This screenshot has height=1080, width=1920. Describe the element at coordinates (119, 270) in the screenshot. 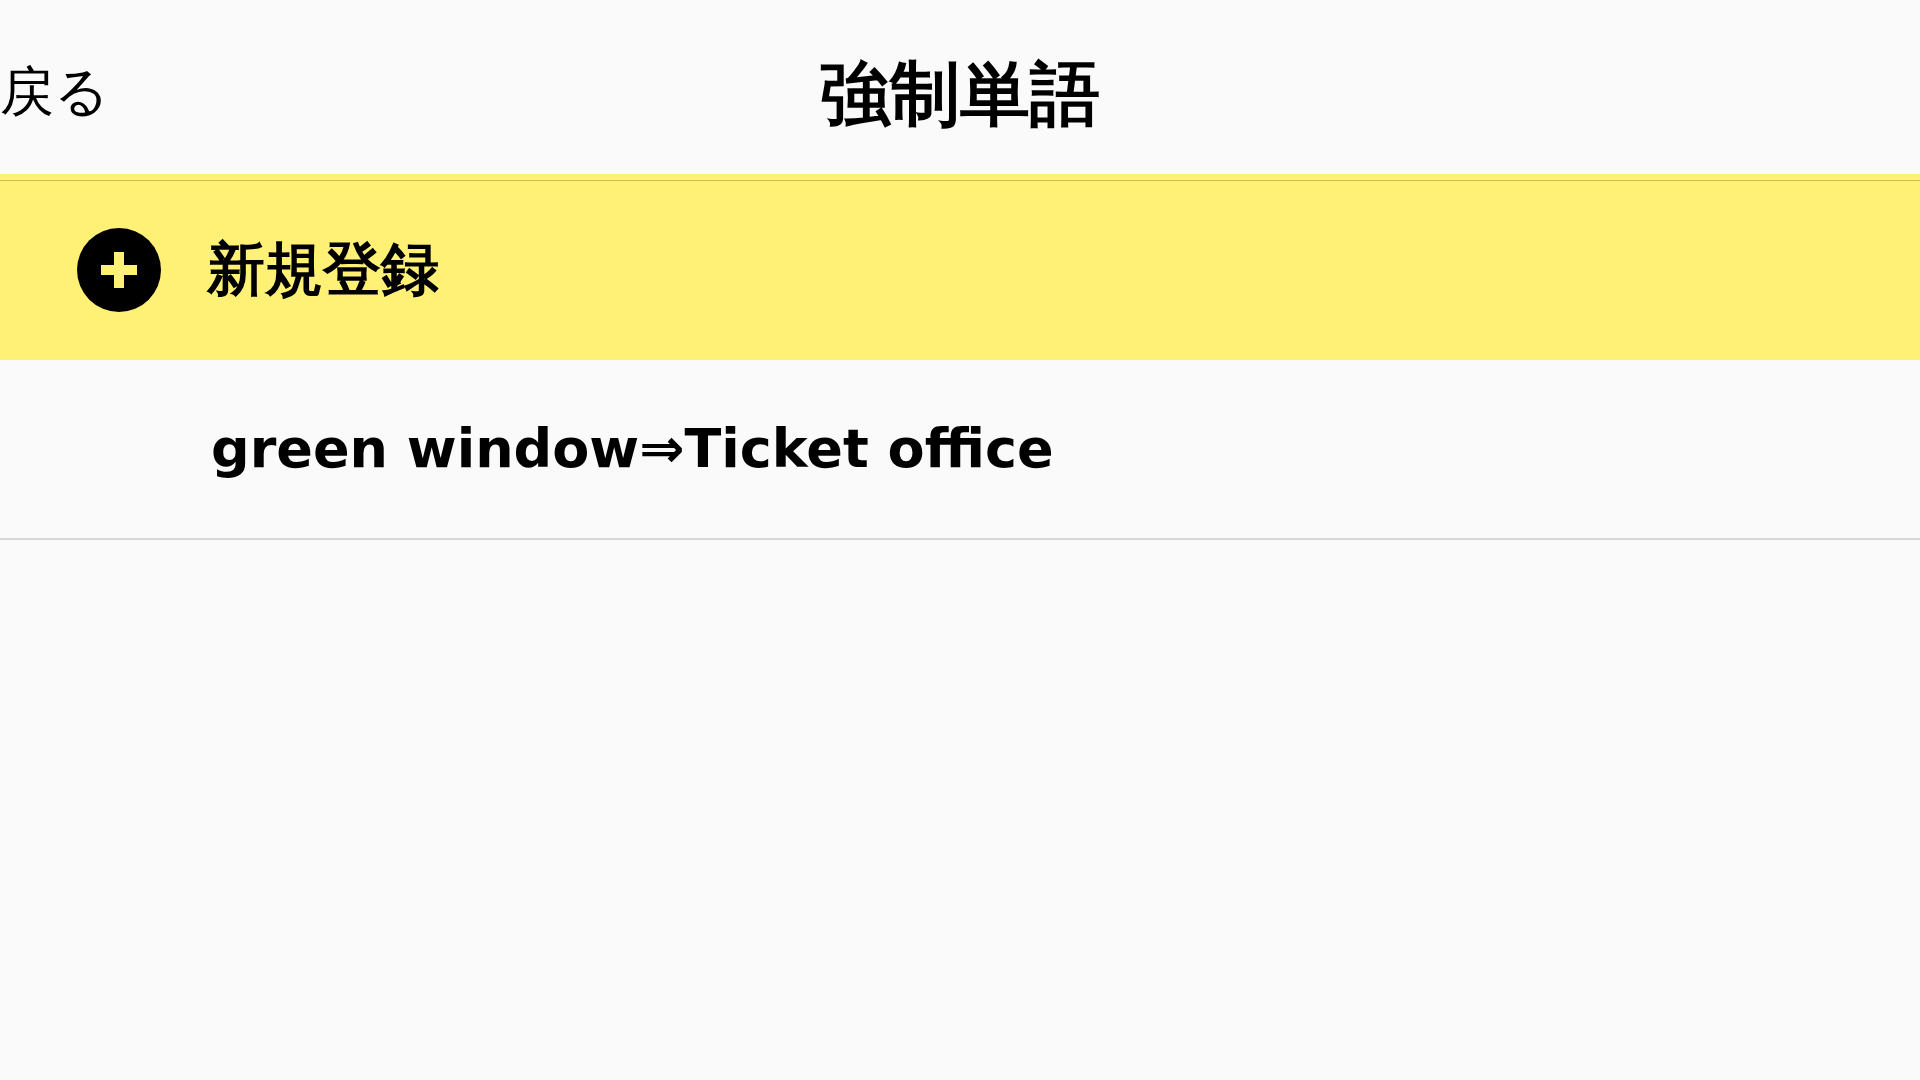

I see `plus-circle-icon` at that location.